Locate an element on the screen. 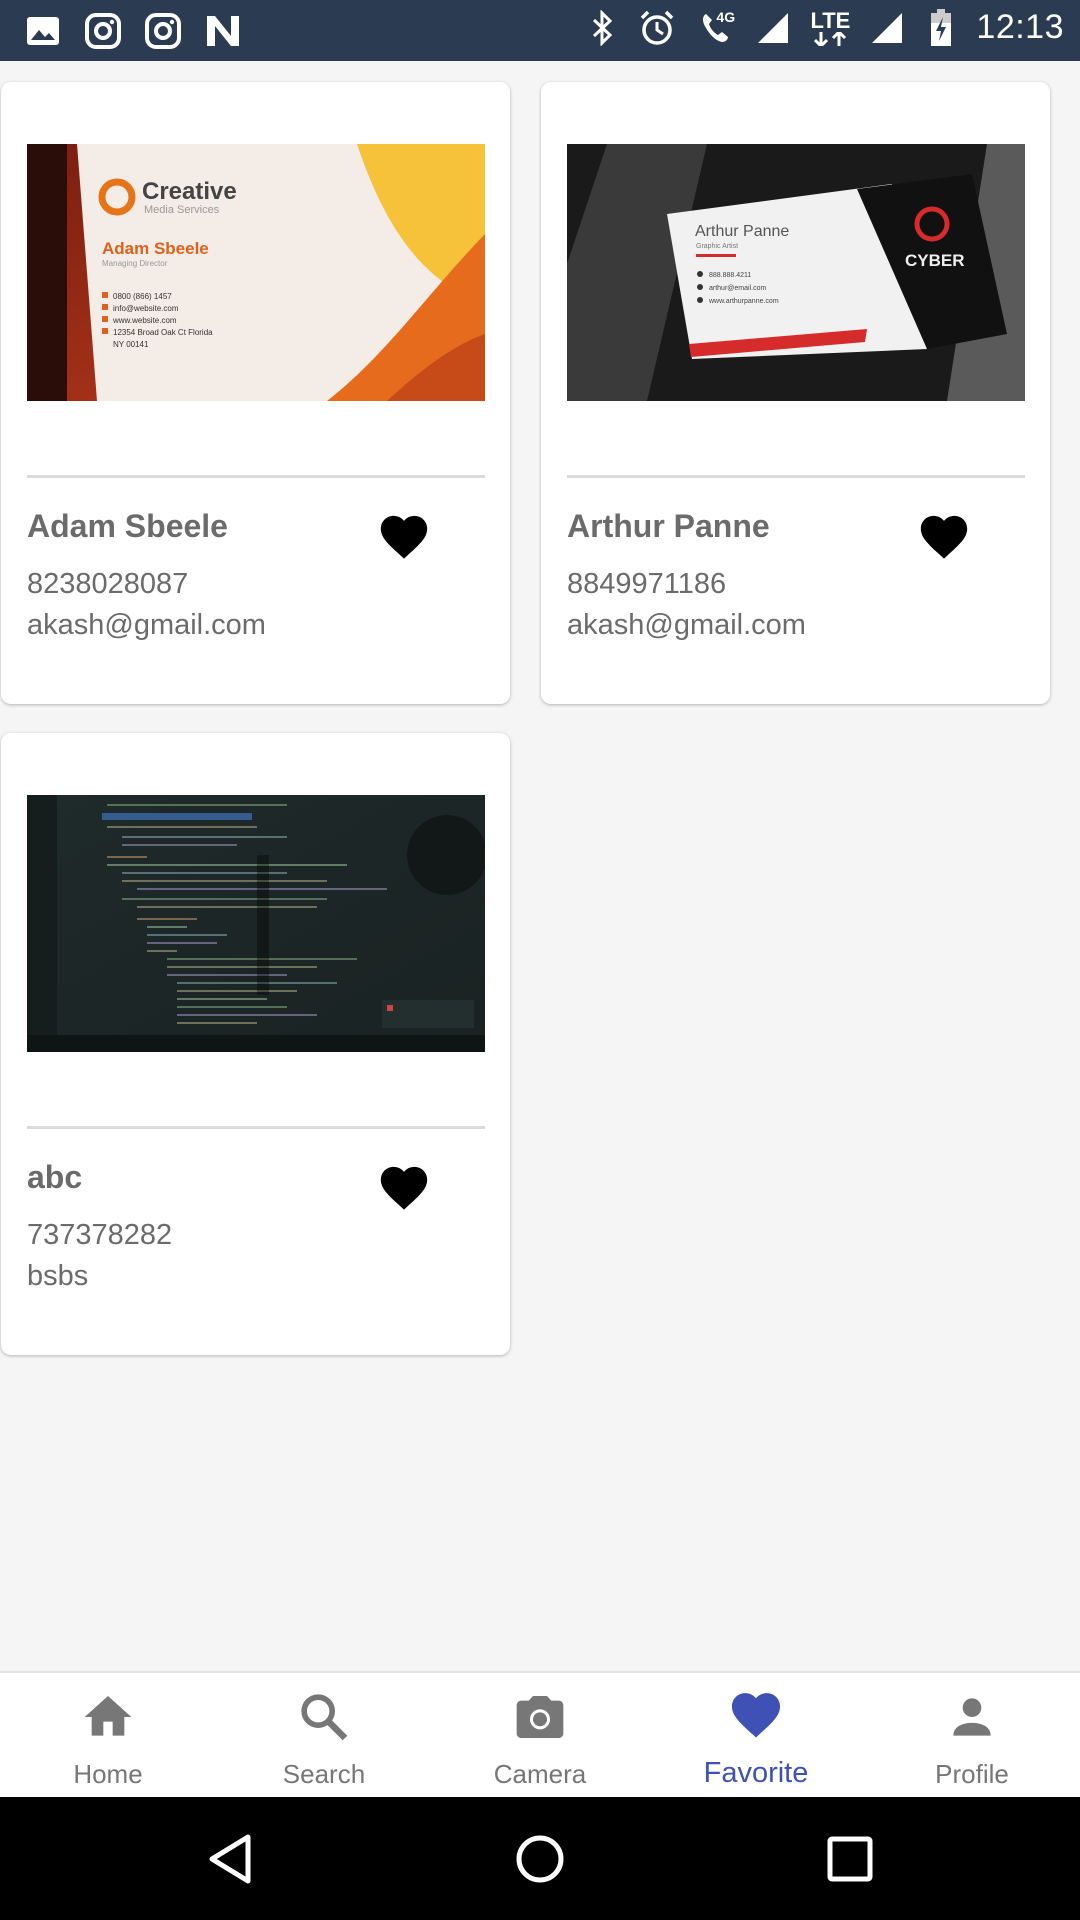 Image resolution: width=1080 pixels, height=1920 pixels. n-app-icon is located at coordinates (223, 31).